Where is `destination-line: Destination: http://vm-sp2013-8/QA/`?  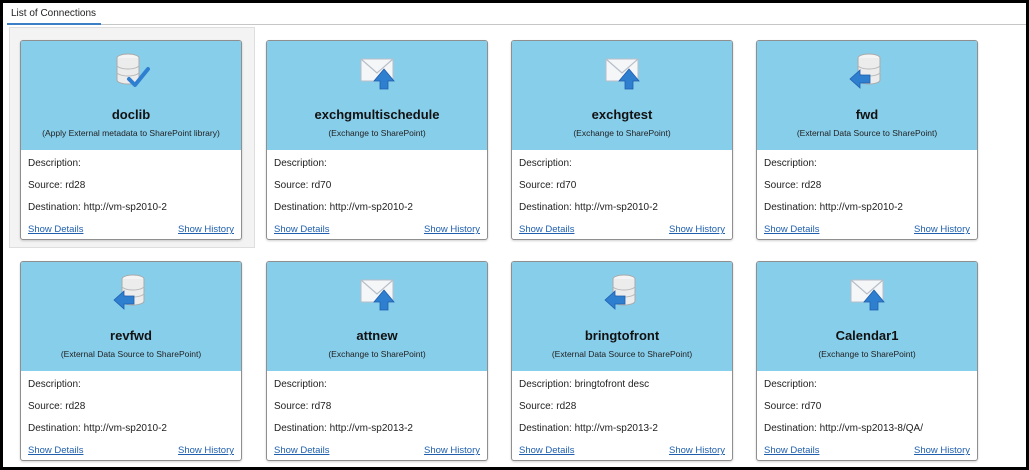 destination-line: Destination: http://vm-sp2013-8/QA/ is located at coordinates (843, 428).